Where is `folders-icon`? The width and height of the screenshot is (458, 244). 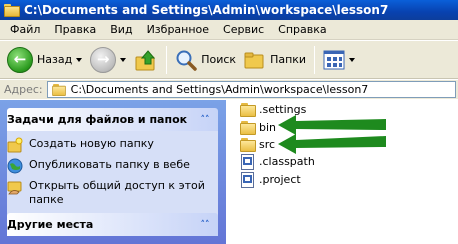
folders-icon is located at coordinates (254, 60).